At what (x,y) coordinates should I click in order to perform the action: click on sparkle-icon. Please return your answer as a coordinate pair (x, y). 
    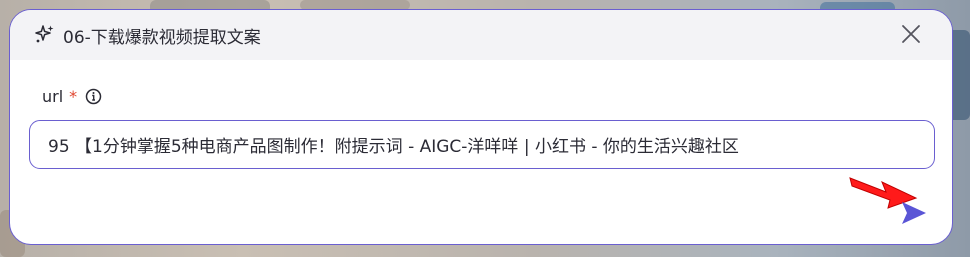
    Looking at the image, I should click on (44, 34).